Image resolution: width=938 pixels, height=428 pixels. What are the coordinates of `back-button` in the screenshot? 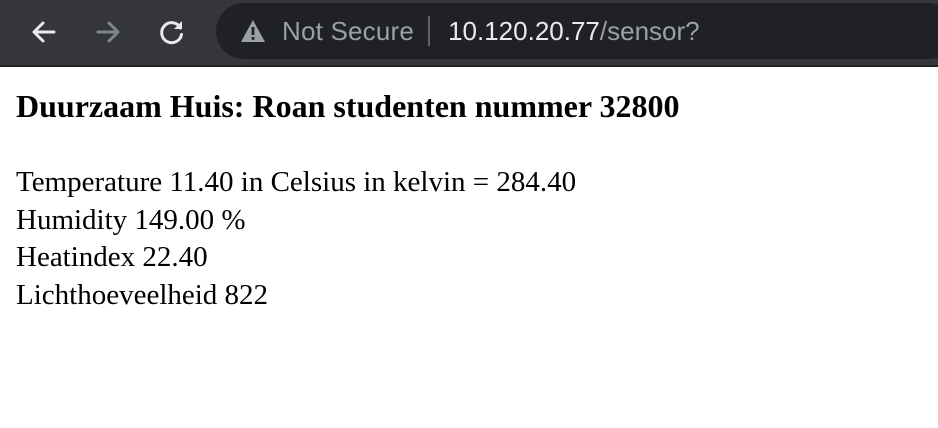 It's located at (44, 32).